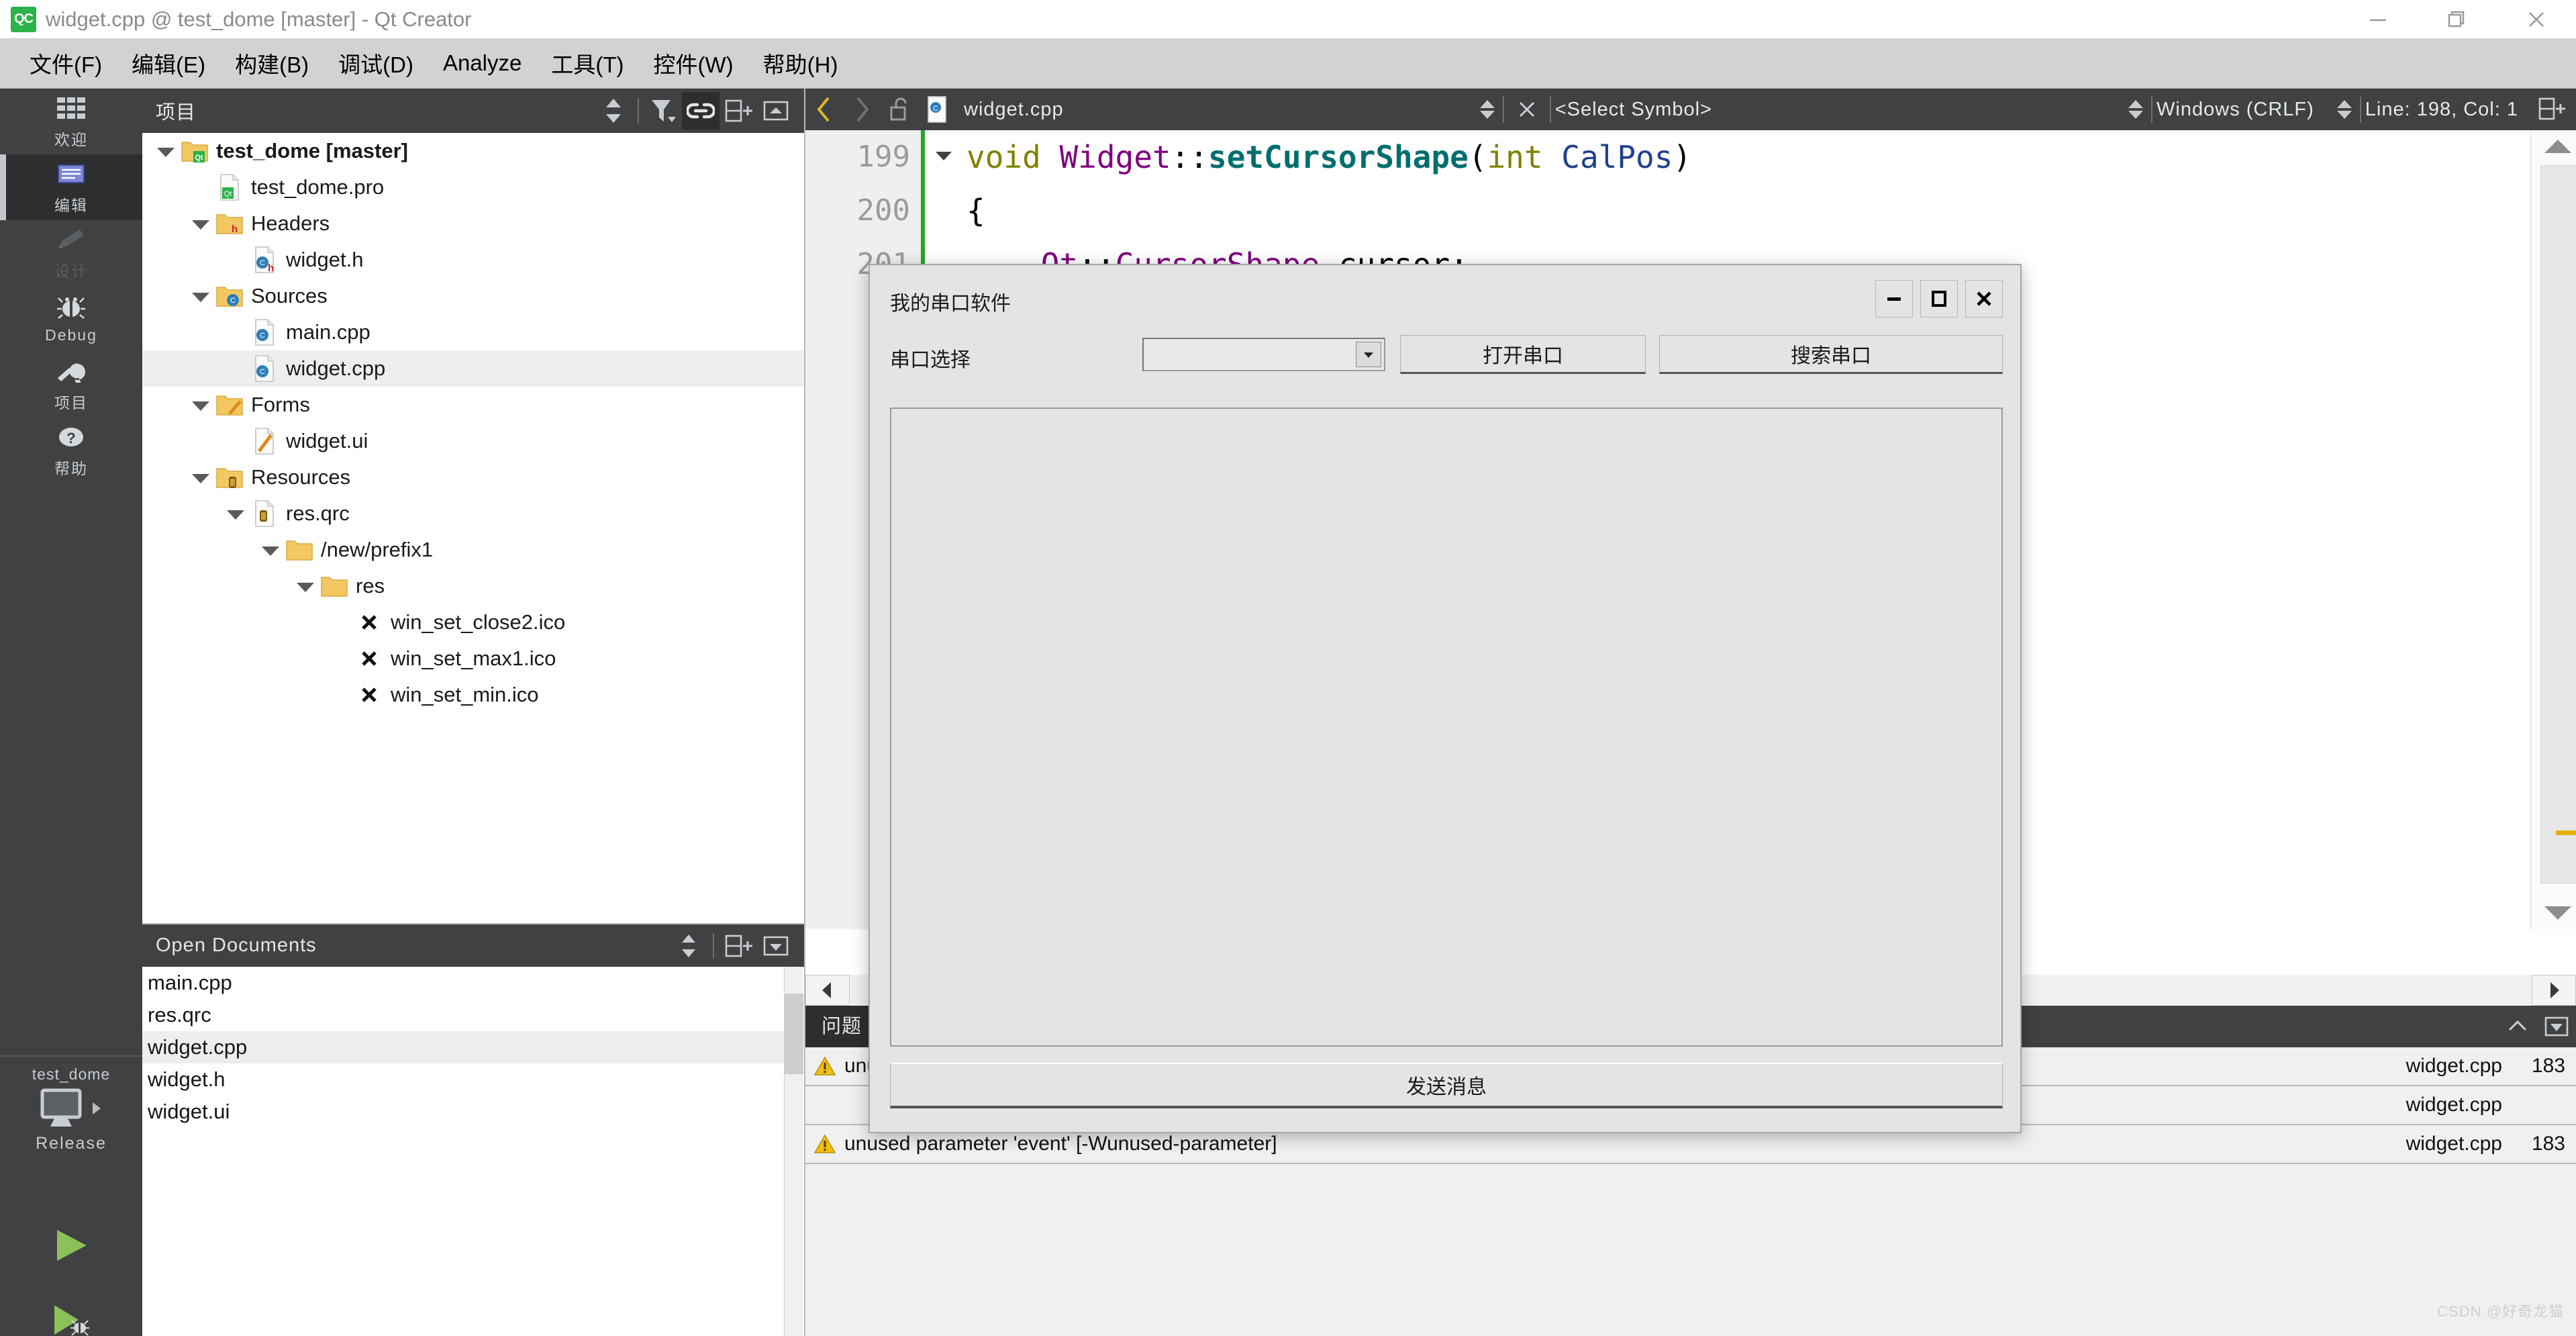 The image size is (2576, 1336). Describe the element at coordinates (824, 109) in the screenshot. I see `back-arrow-icon` at that location.